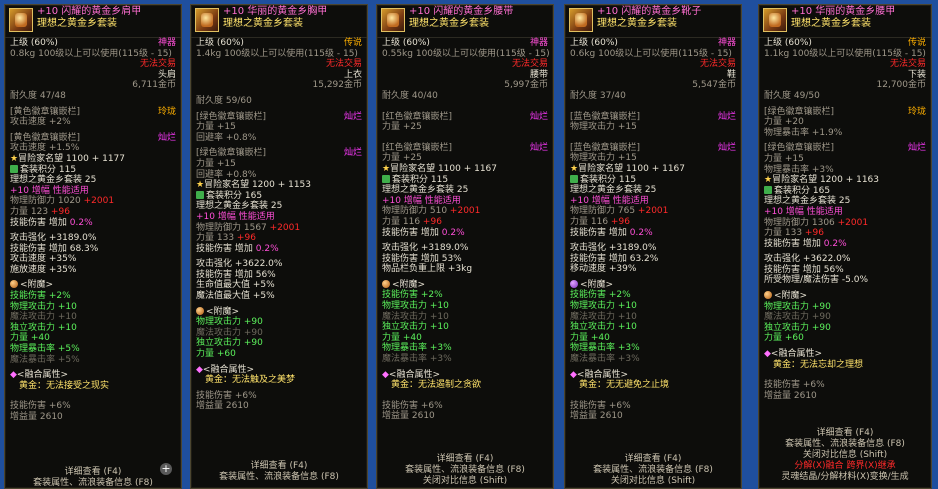 This screenshot has height=489, width=938. Describe the element at coordinates (649, 11) in the screenshot. I see `item-name: +10 闪耀的黄金乡靴子` at that location.